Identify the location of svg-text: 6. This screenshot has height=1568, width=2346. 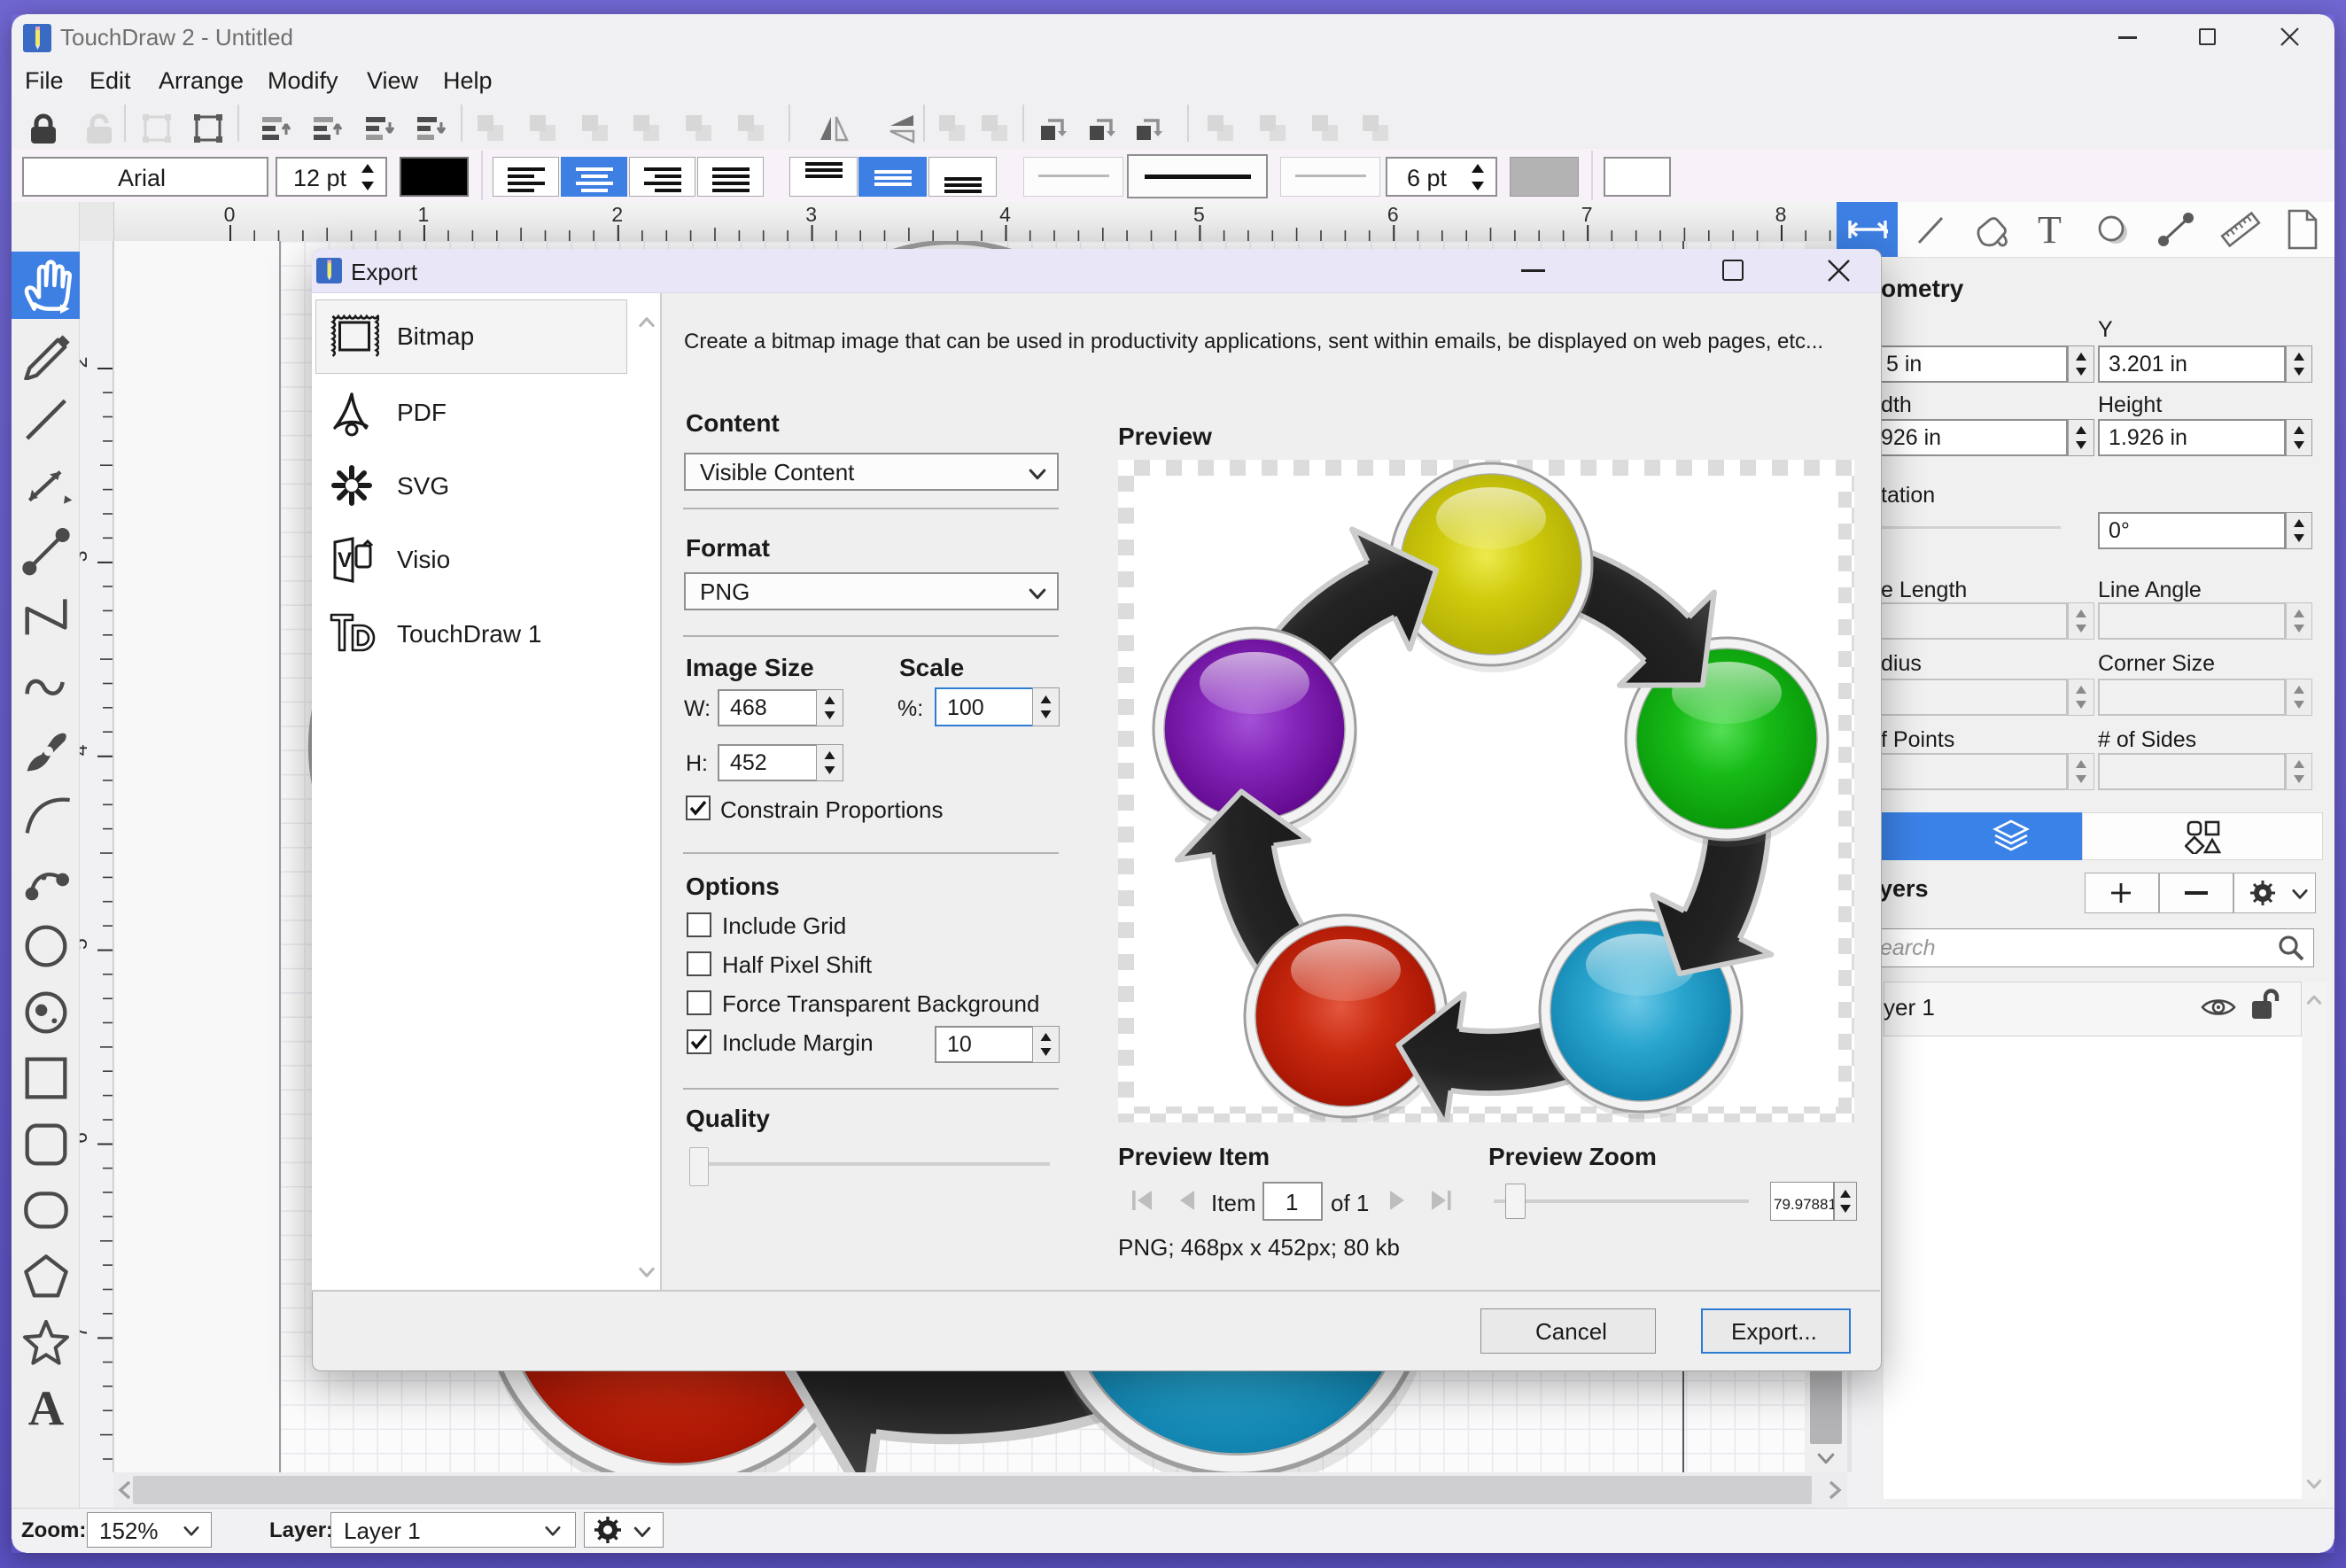
(1393, 214).